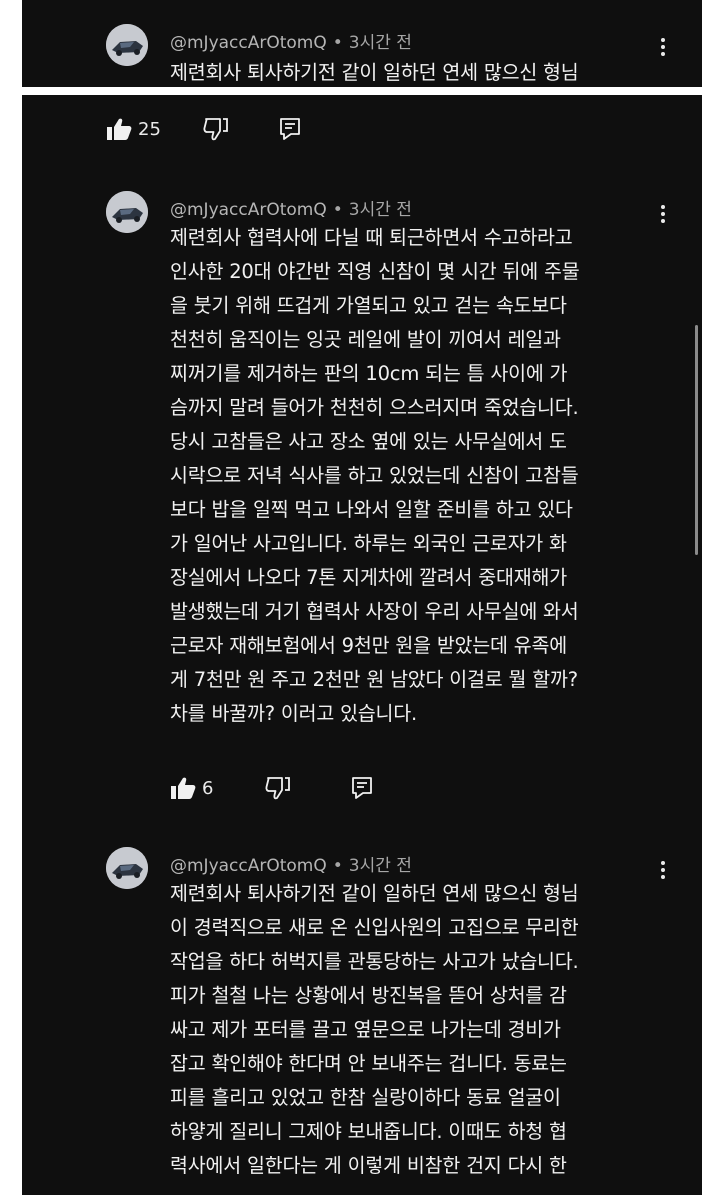 This screenshot has height=1195, width=714. Describe the element at coordinates (374, 72) in the screenshot. I see `comment-text: 제련회사 퇴사하기전 같이 일하던 연세 많으신 형님` at that location.